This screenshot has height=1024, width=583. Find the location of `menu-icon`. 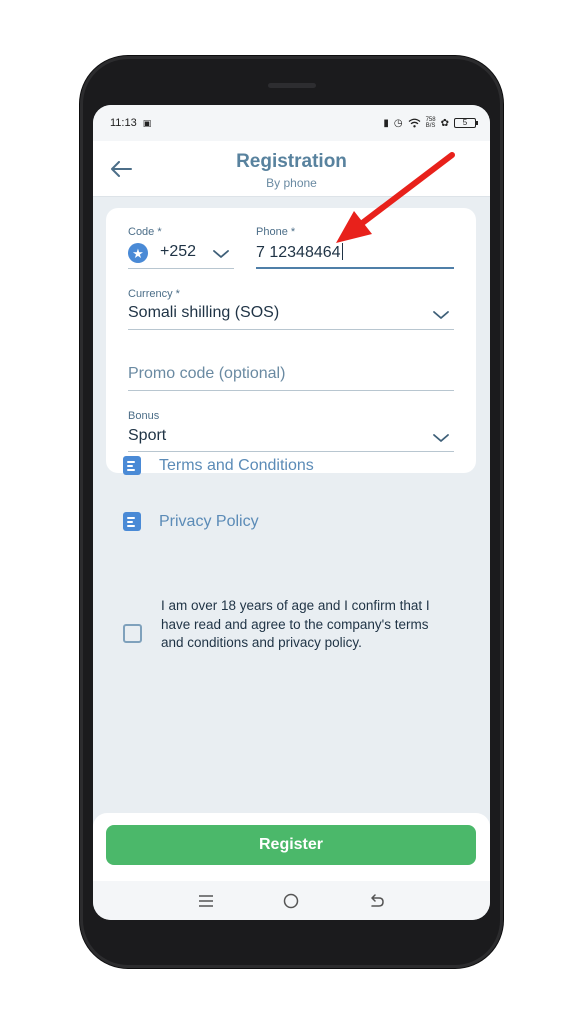

menu-icon is located at coordinates (205, 900).